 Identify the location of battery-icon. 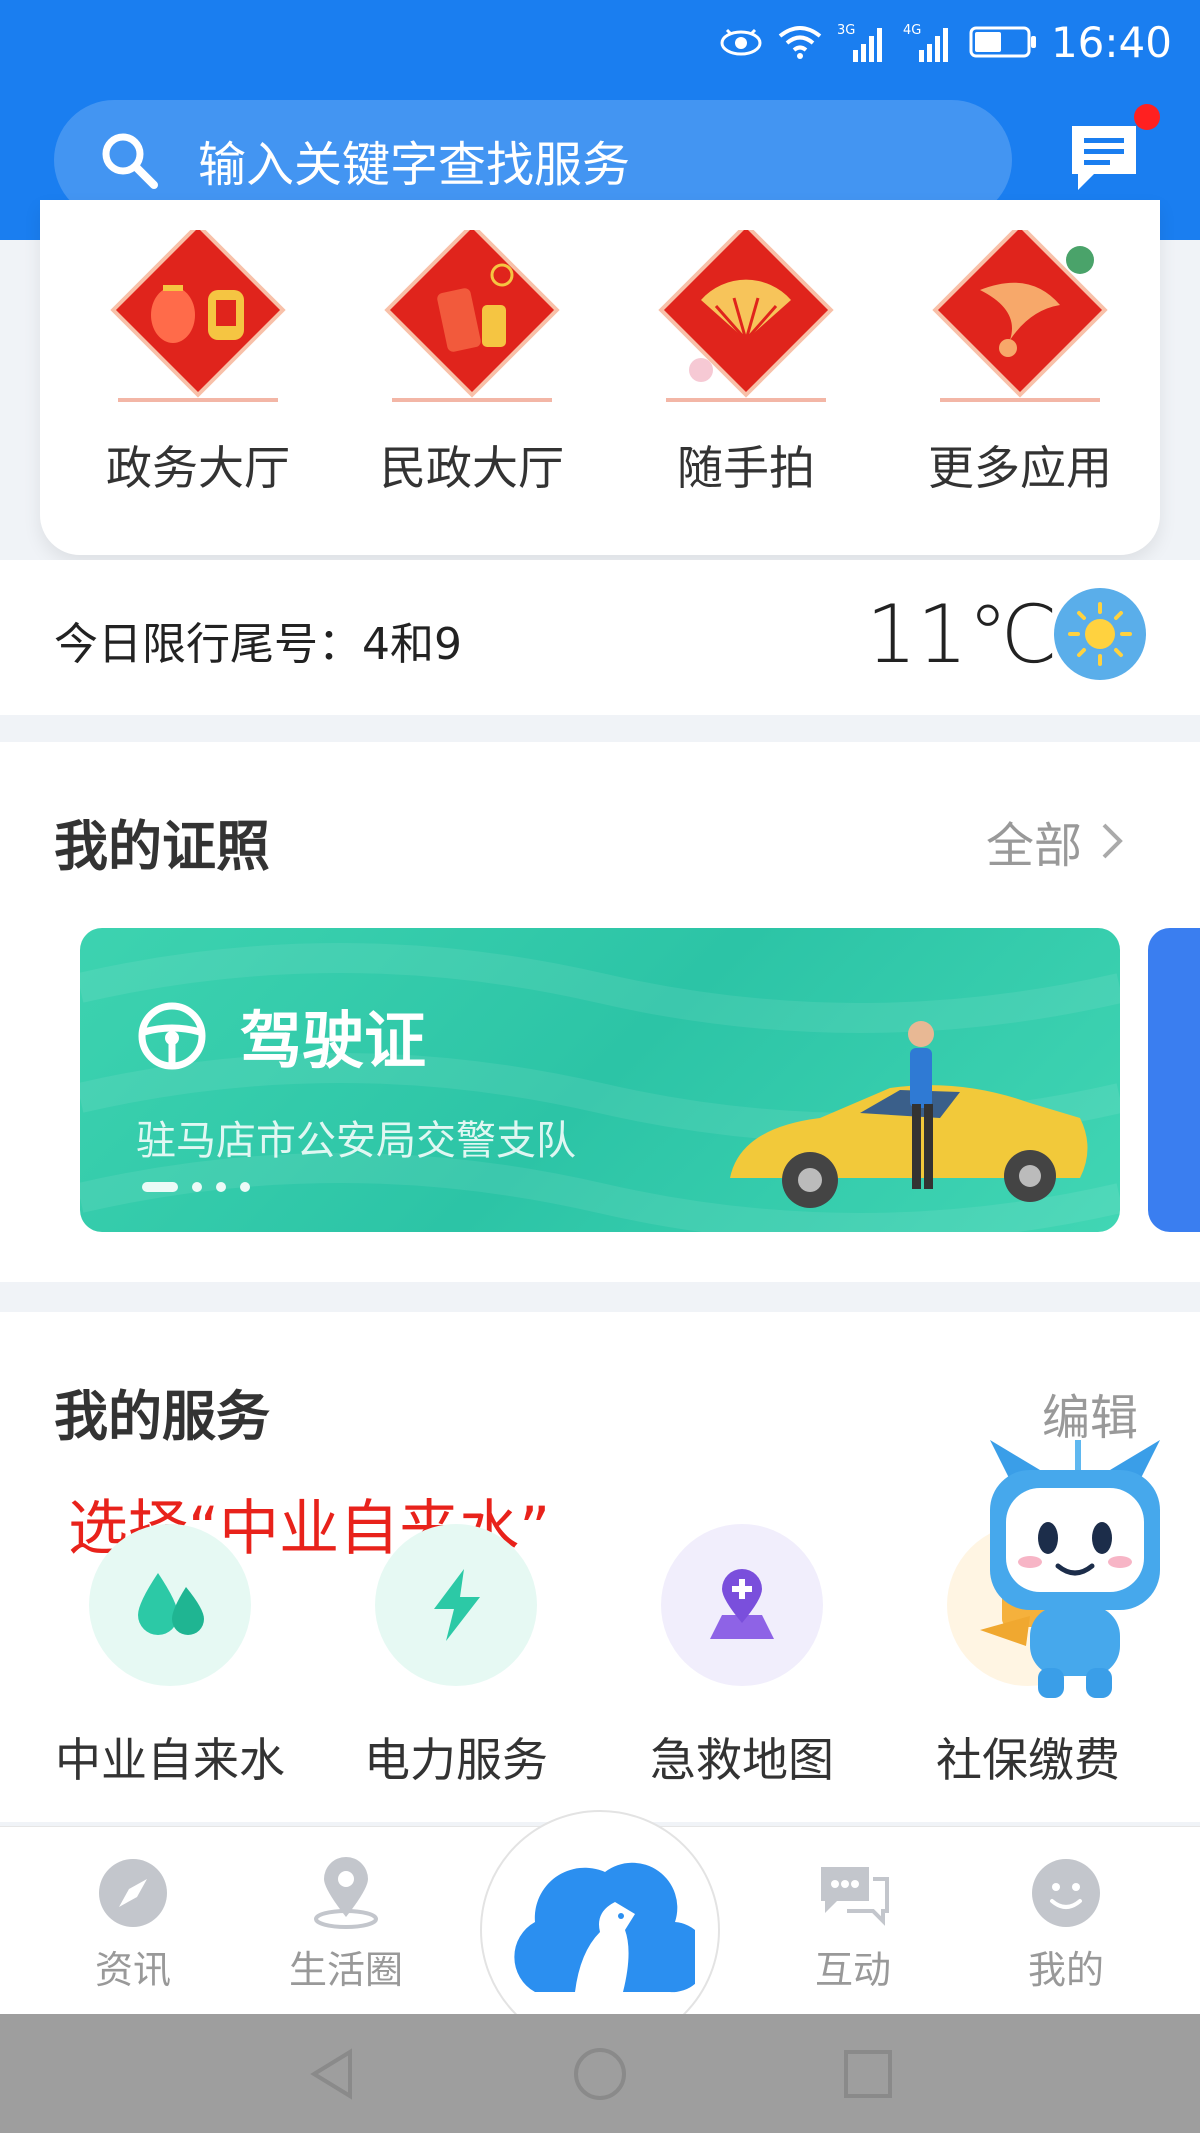
(1003, 42).